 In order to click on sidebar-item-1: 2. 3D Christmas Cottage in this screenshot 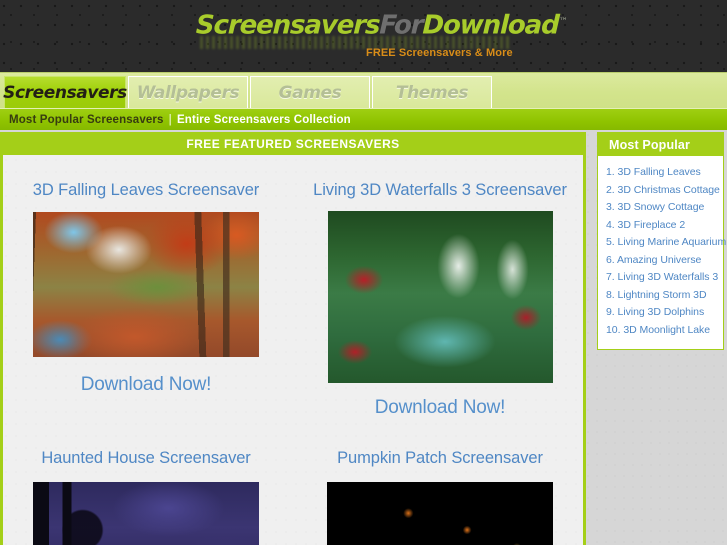, I will do `click(664, 190)`.